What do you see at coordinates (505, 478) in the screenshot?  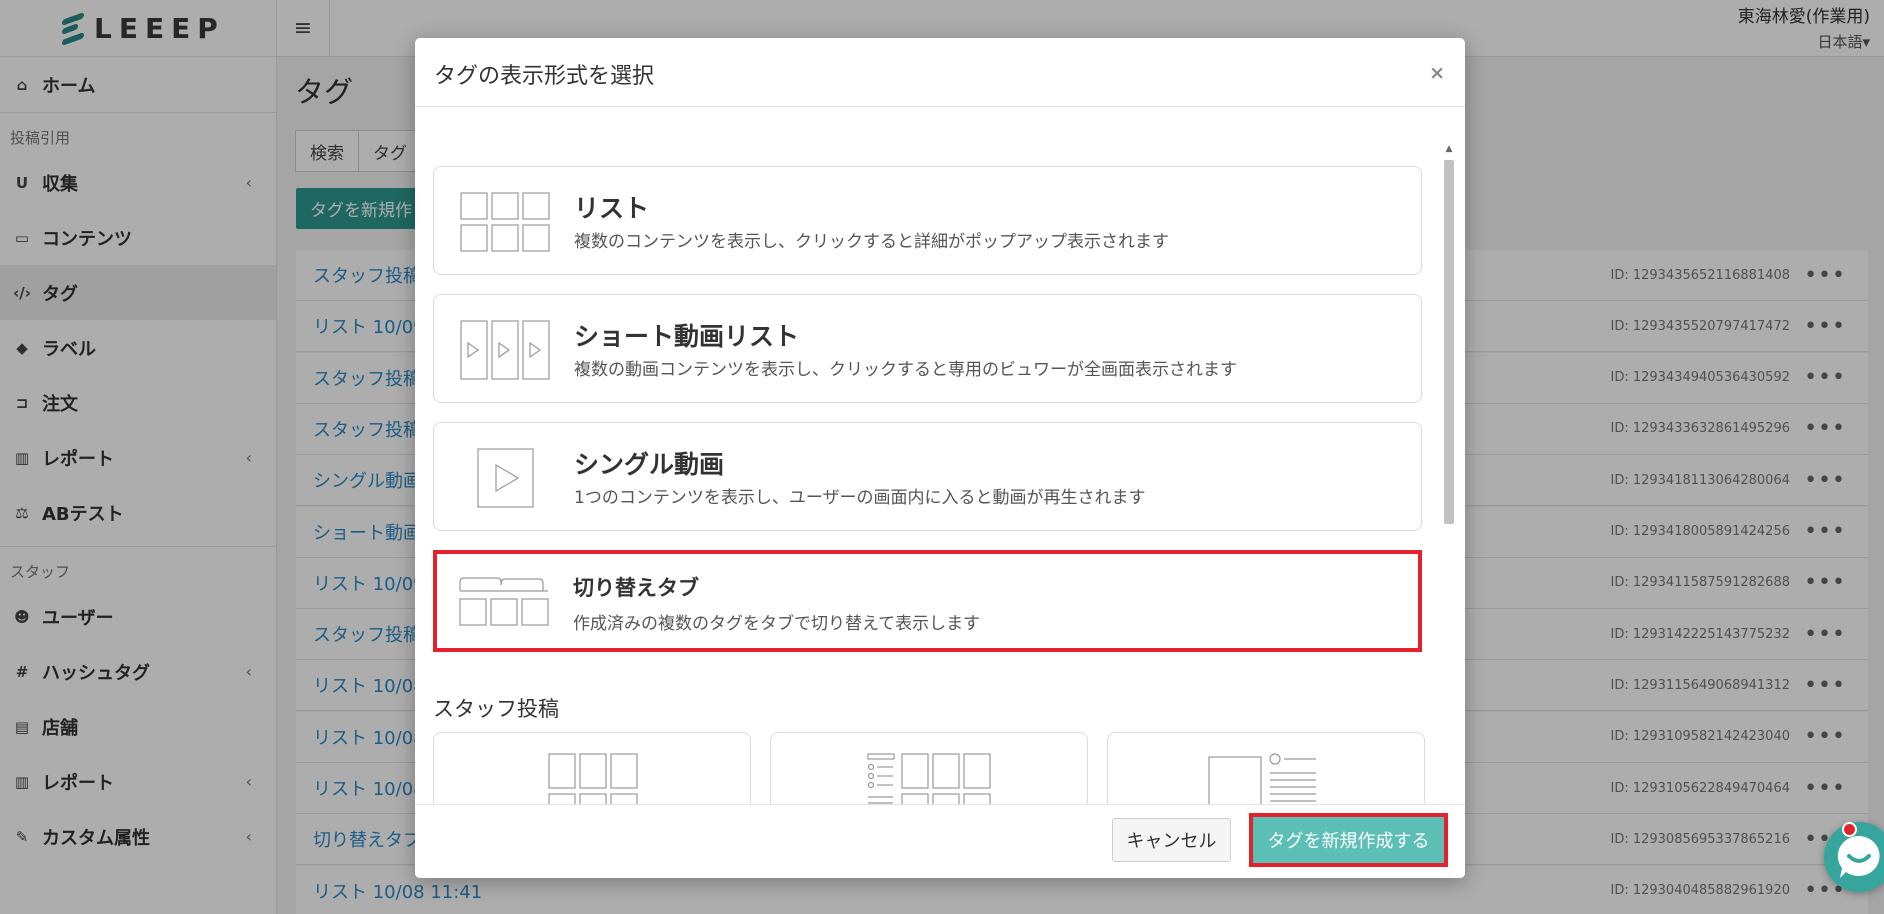 I see `single-video-icon` at bounding box center [505, 478].